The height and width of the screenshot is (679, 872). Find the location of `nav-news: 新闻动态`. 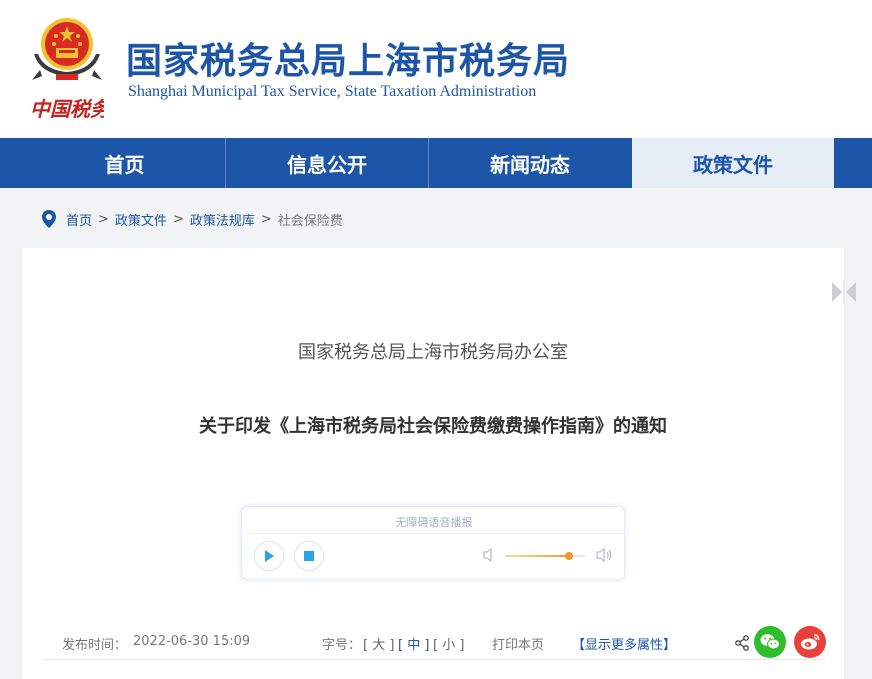

nav-news: 新闻动态 is located at coordinates (530, 163).